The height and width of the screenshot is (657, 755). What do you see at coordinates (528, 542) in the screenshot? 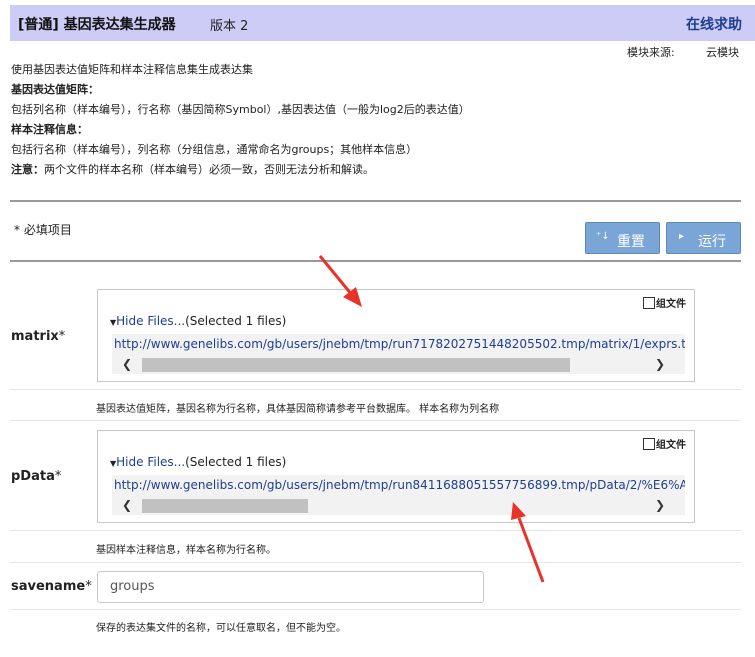
I see `annotation-arrow-pdata` at bounding box center [528, 542].